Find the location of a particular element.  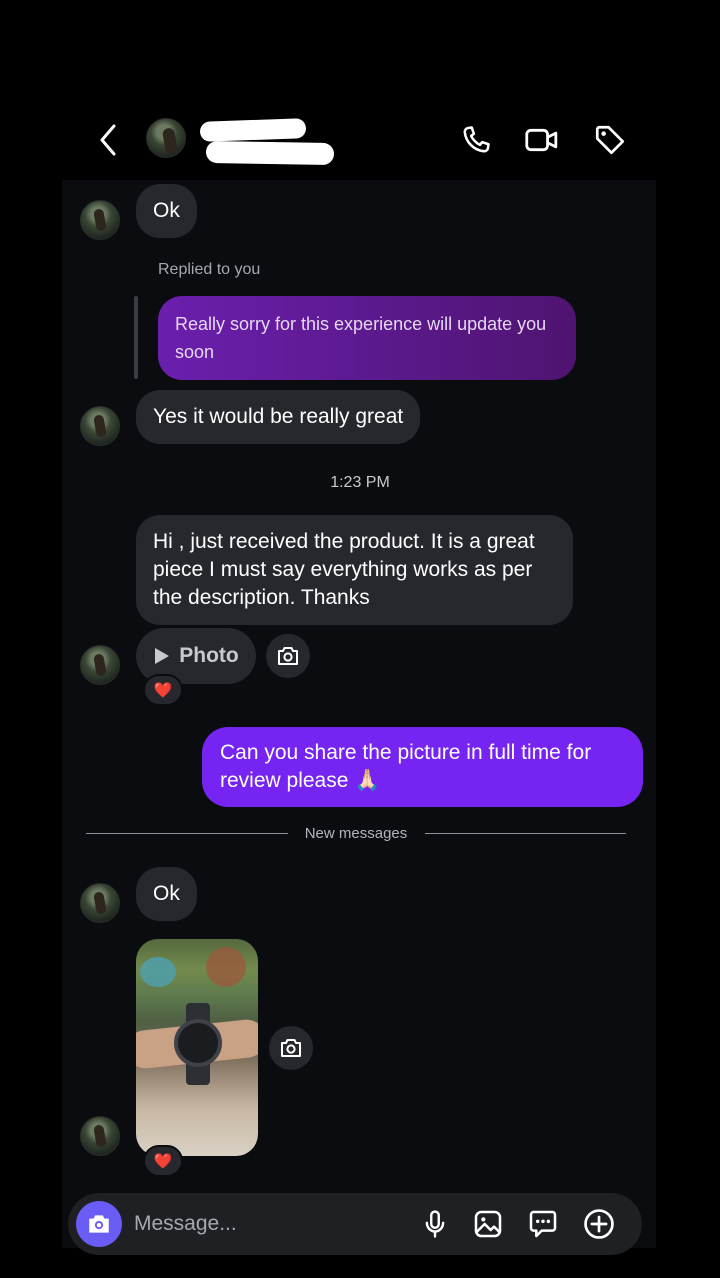

sticker-icon is located at coordinates (543, 1224).